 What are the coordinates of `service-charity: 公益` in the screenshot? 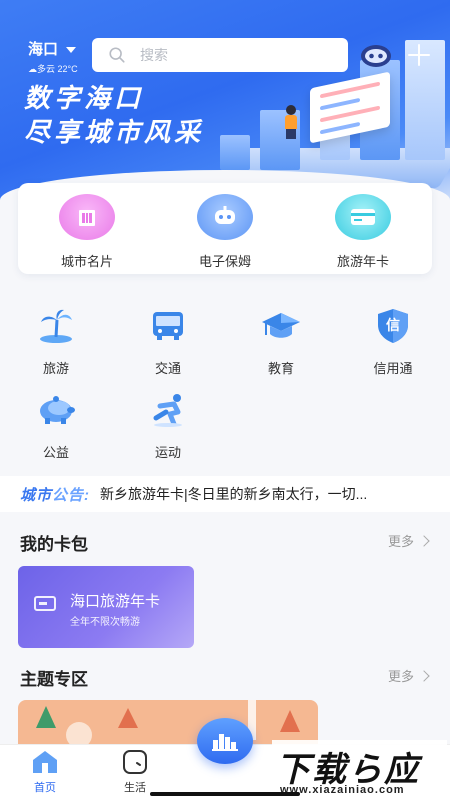 It's located at (56, 425).